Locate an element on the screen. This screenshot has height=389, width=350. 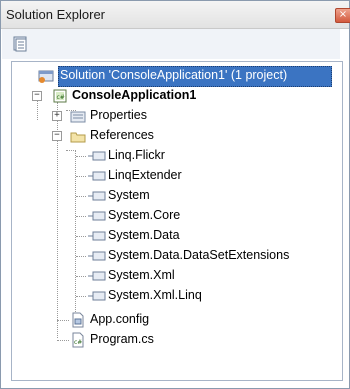
title-bar: Solution Explorer × is located at coordinates (175, 15).